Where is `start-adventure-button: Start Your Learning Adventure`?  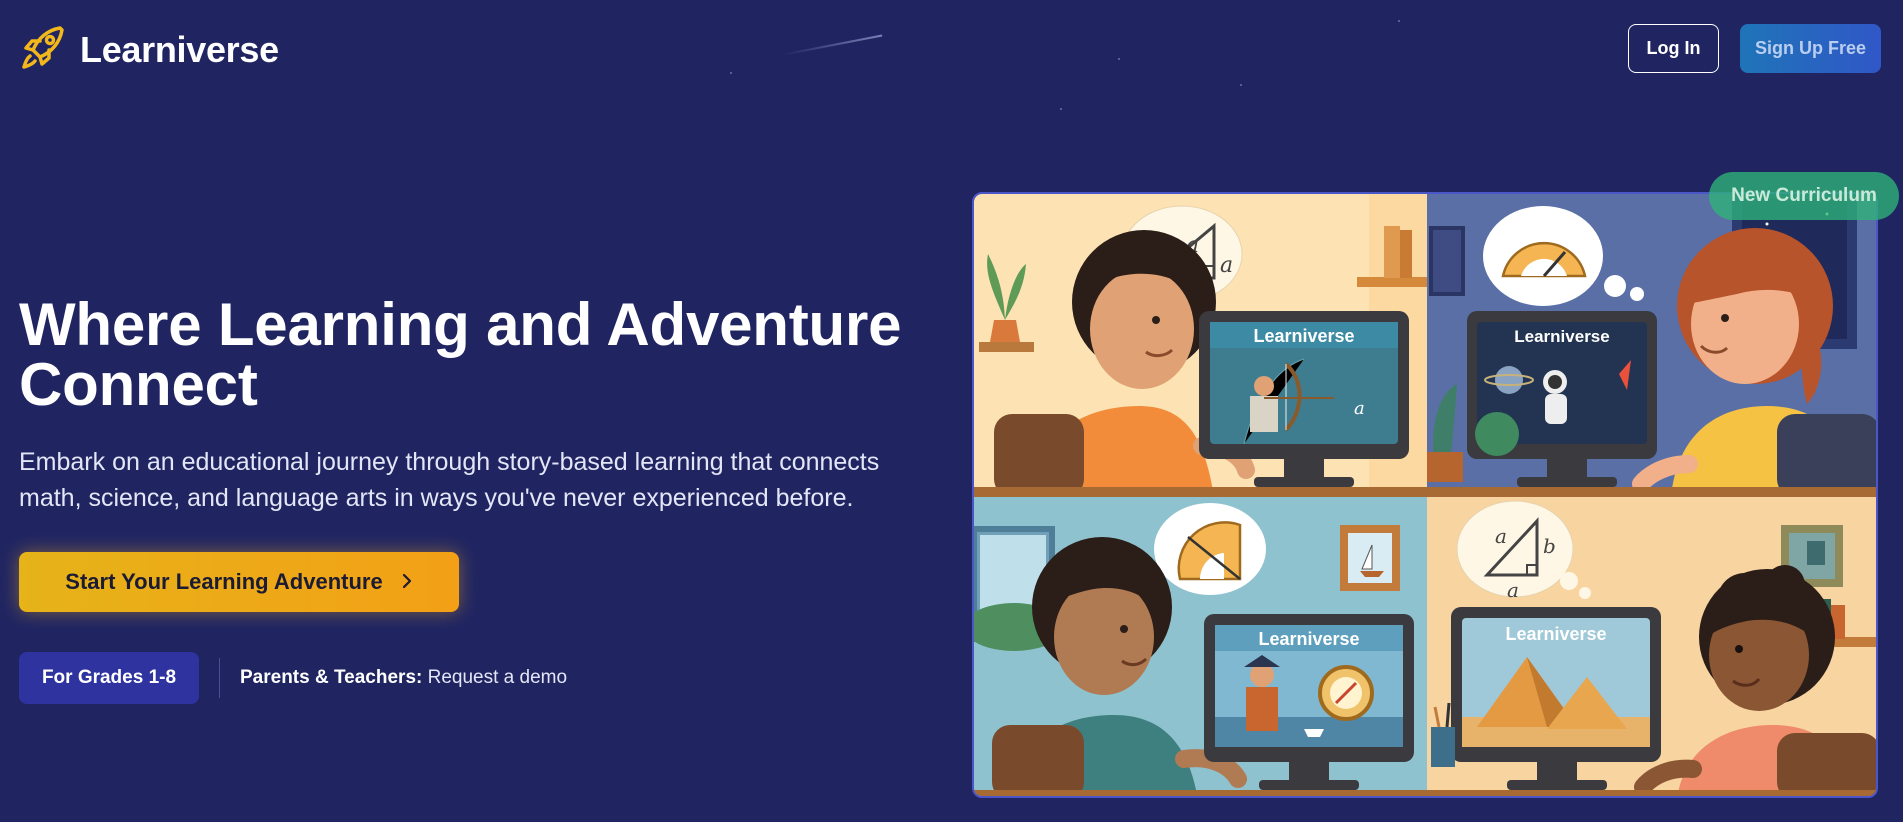
start-adventure-button: Start Your Learning Adventure is located at coordinates (239, 582).